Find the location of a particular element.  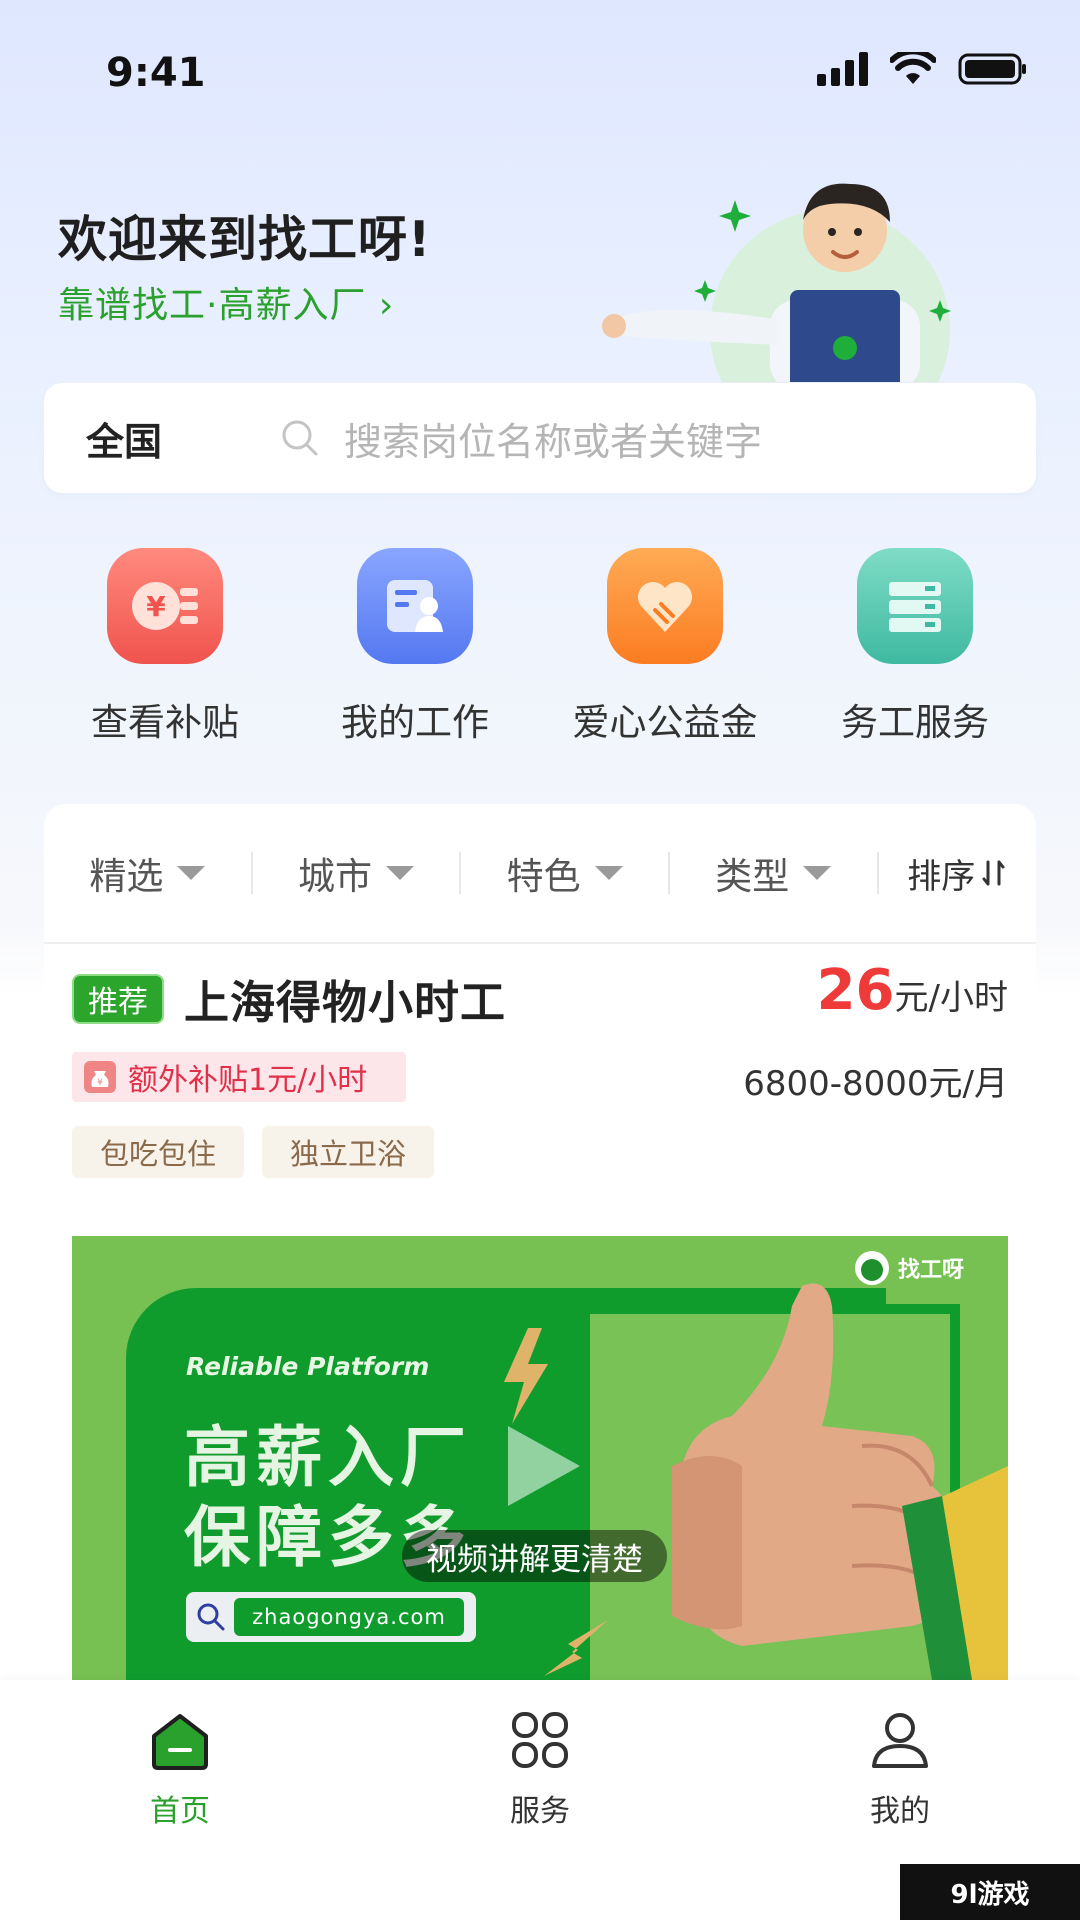

filter-type: 类型 is located at coordinates (773, 873).